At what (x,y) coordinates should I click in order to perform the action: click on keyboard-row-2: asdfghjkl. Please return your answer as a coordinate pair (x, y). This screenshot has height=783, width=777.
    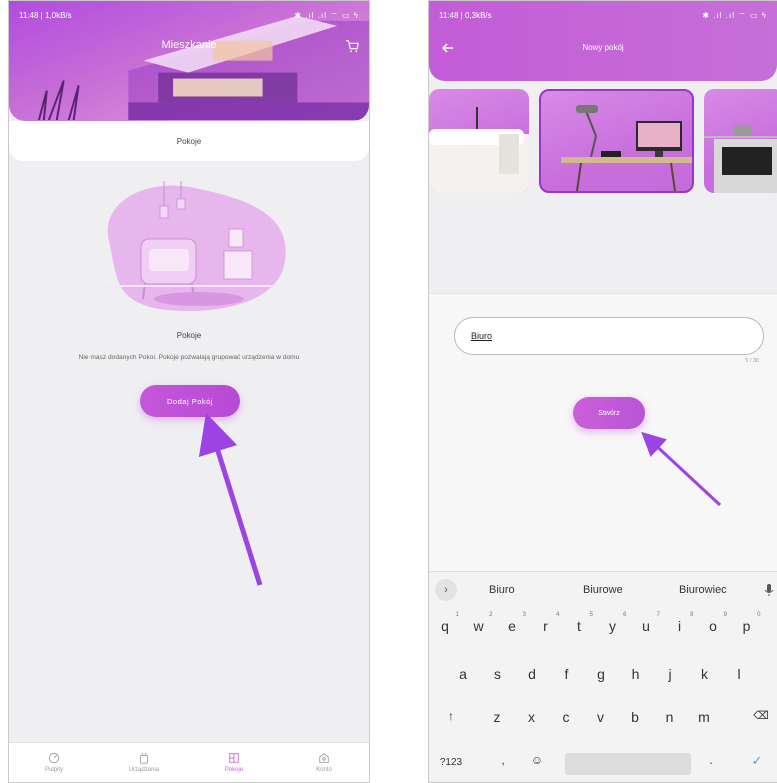
    Looking at the image, I should click on (603, 684).